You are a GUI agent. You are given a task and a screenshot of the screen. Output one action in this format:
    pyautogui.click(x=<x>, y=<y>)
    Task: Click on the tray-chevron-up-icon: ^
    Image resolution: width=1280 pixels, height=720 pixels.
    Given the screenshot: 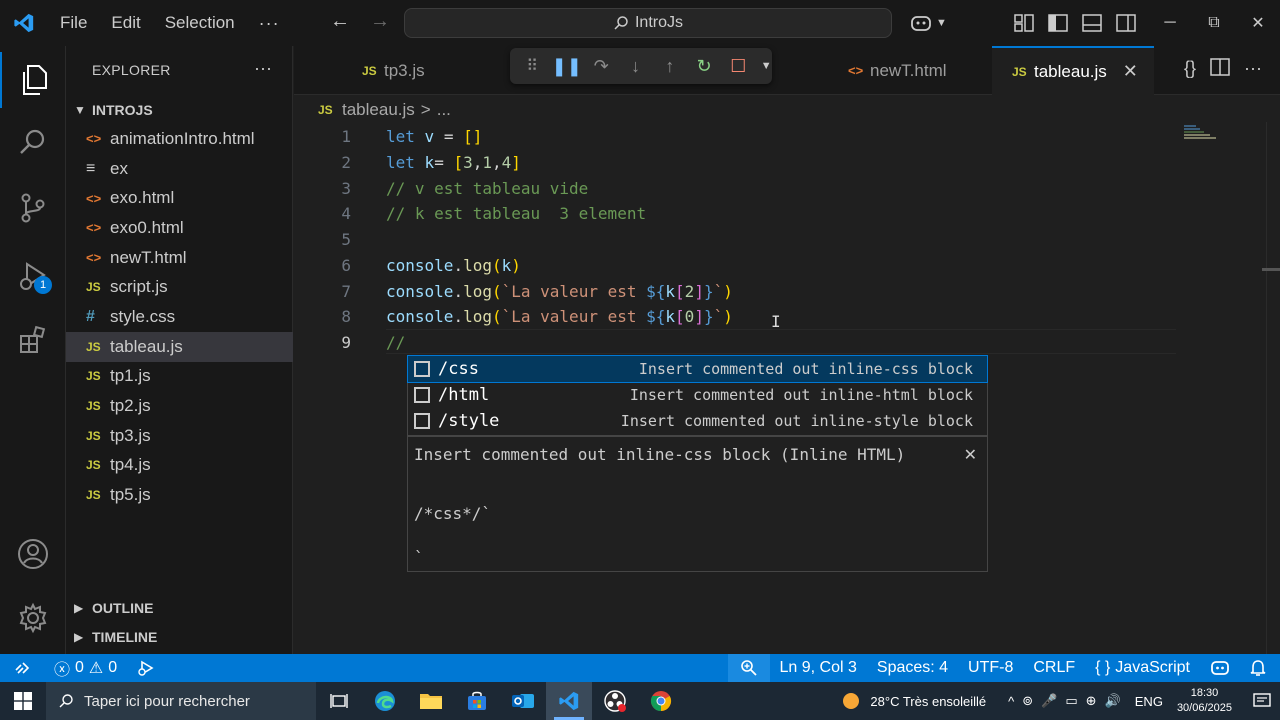 What is the action you would take?
    pyautogui.click(x=1011, y=701)
    